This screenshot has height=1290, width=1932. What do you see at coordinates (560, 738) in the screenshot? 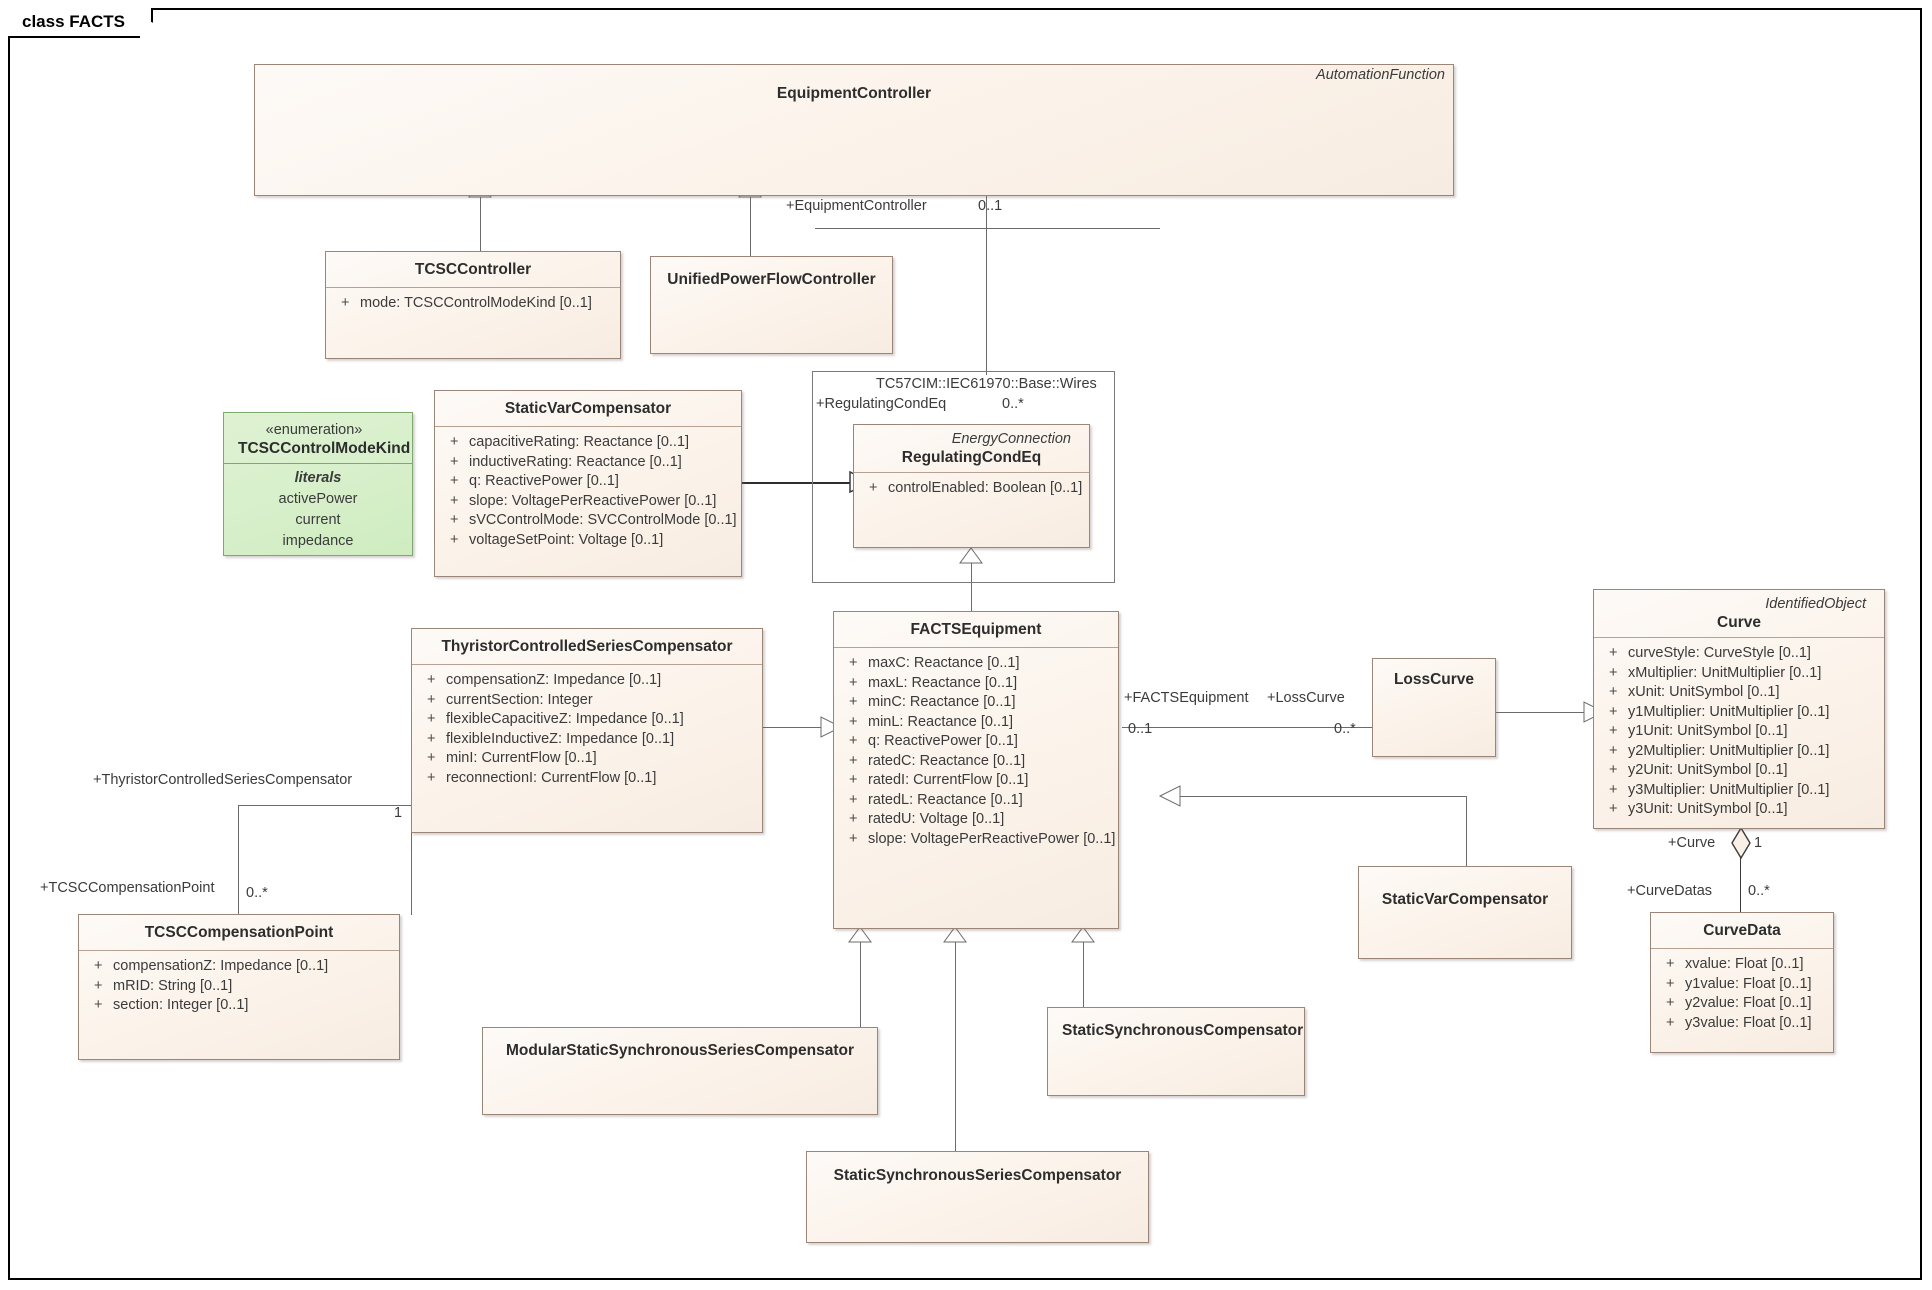
I see `attribute-text: flexibleInductiveZ: Impedance [0..1]` at bounding box center [560, 738].